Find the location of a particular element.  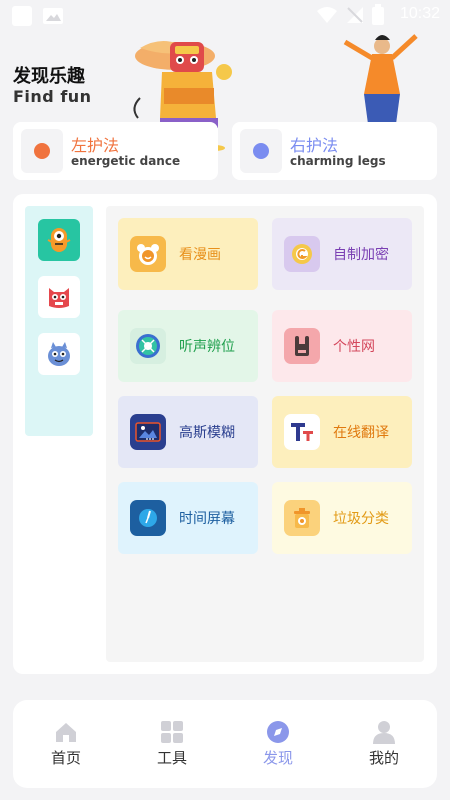

tool-trash-sort: 垃圾分类 is located at coordinates (342, 518).